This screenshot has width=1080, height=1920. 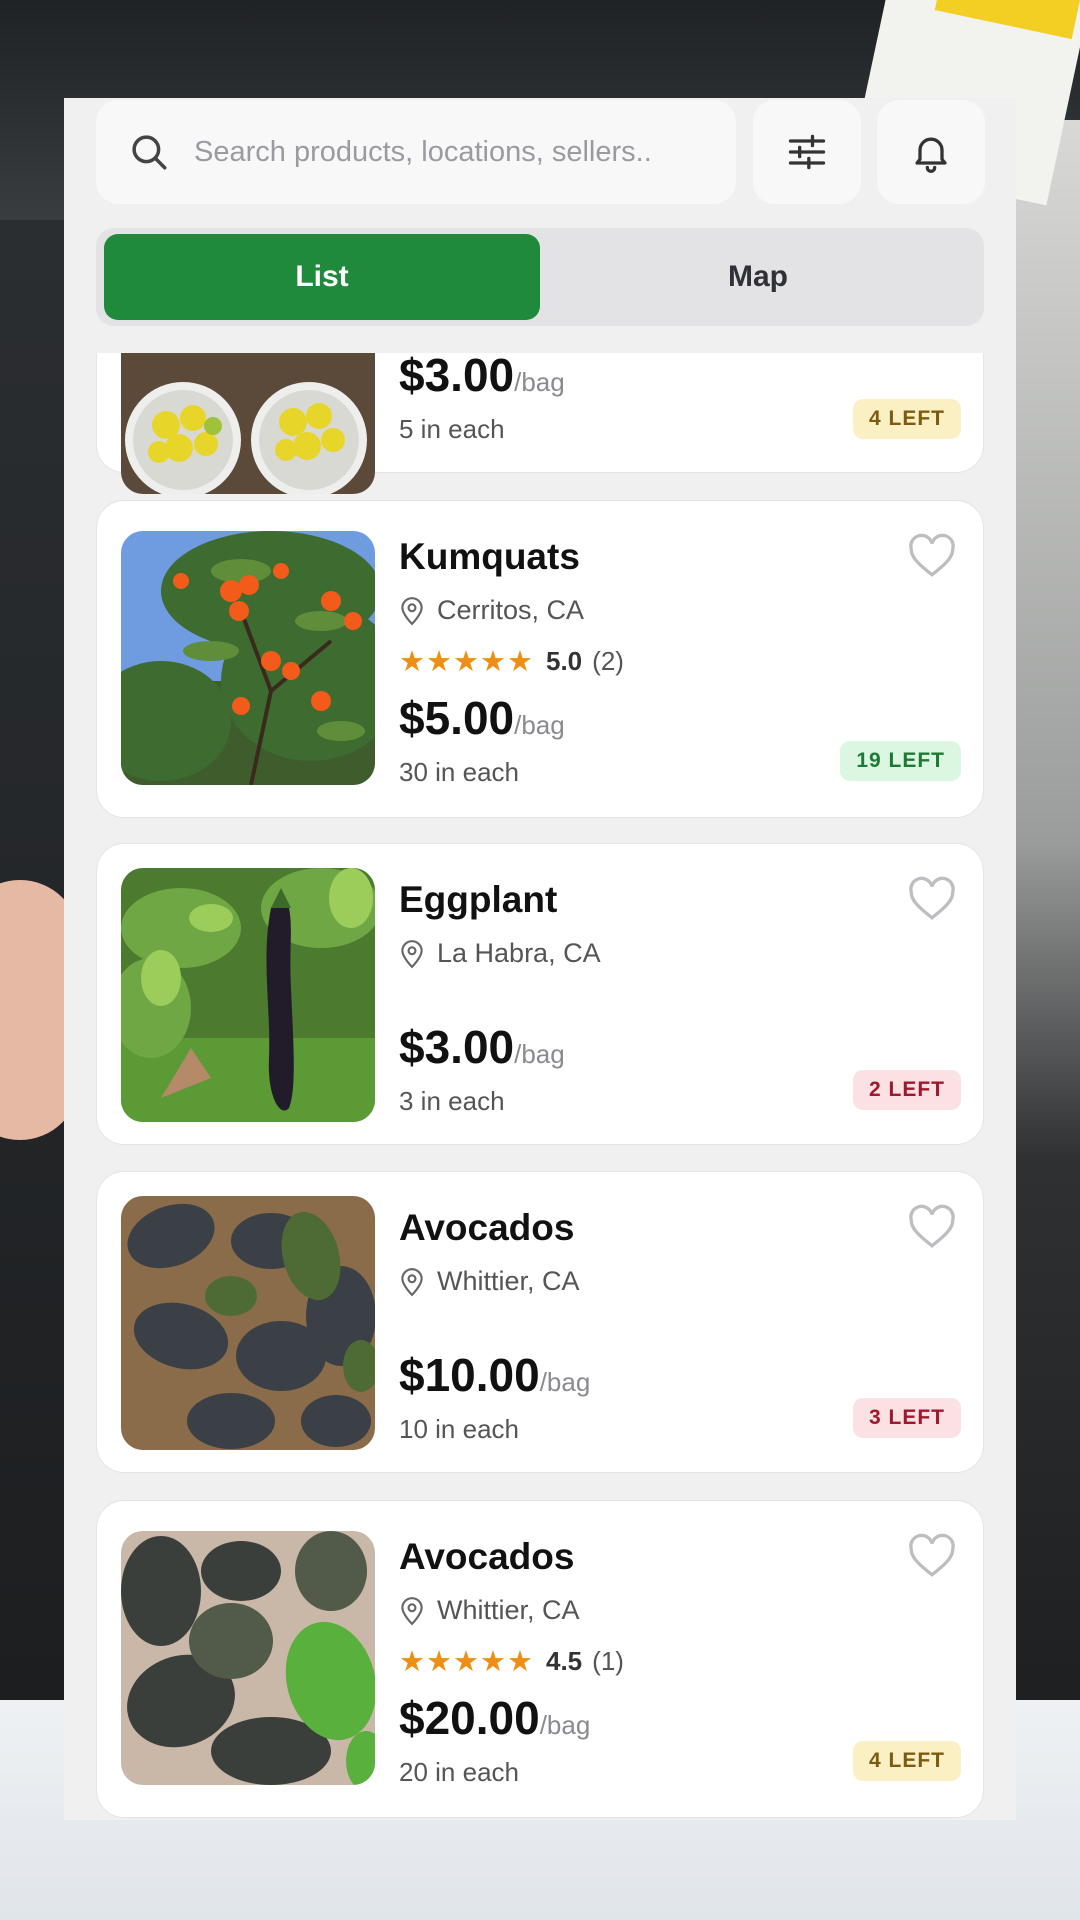 What do you see at coordinates (500, 953) in the screenshot?
I see `product-location: La Habra, CA` at bounding box center [500, 953].